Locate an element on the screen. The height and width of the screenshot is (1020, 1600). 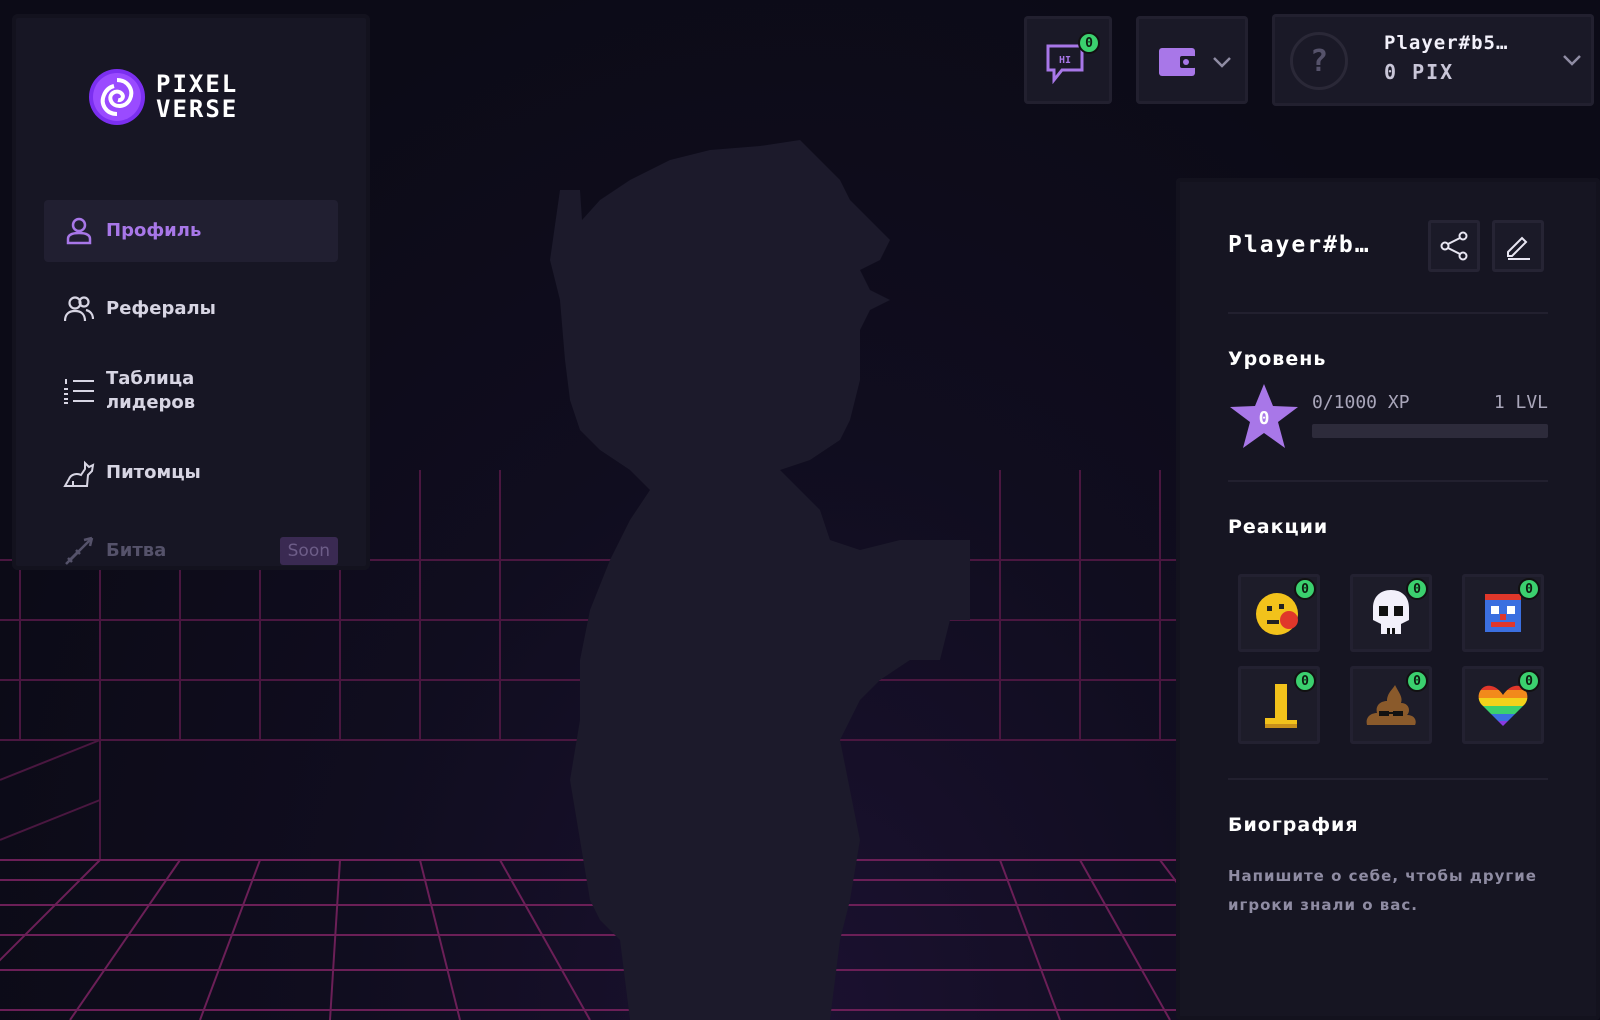
share-button is located at coordinates (1454, 246).